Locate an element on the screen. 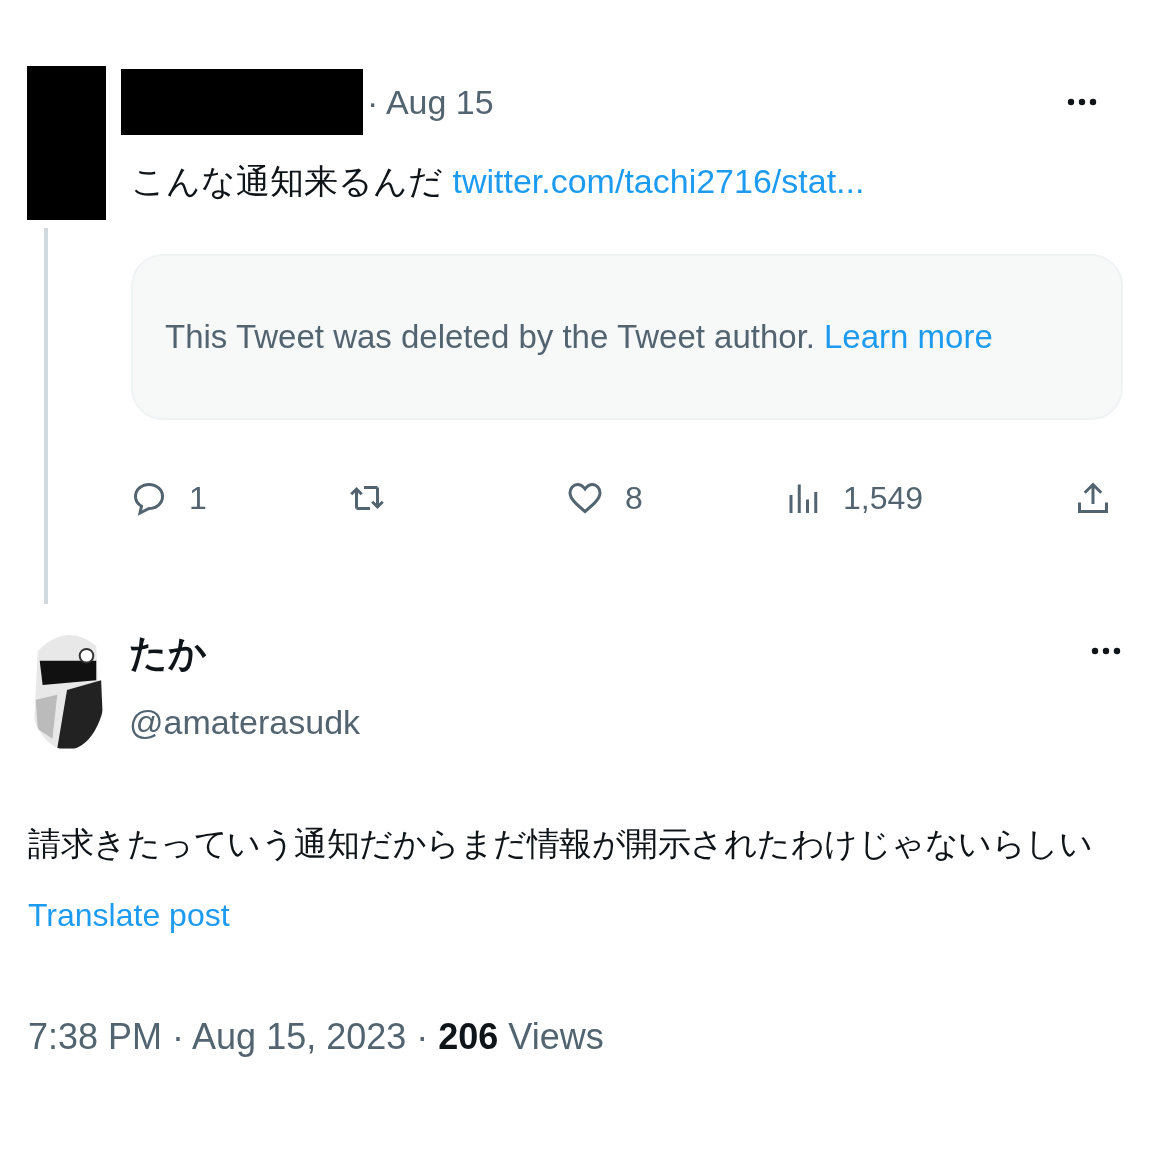 This screenshot has width=1155, height=1155. action-count: 1 is located at coordinates (198, 498).